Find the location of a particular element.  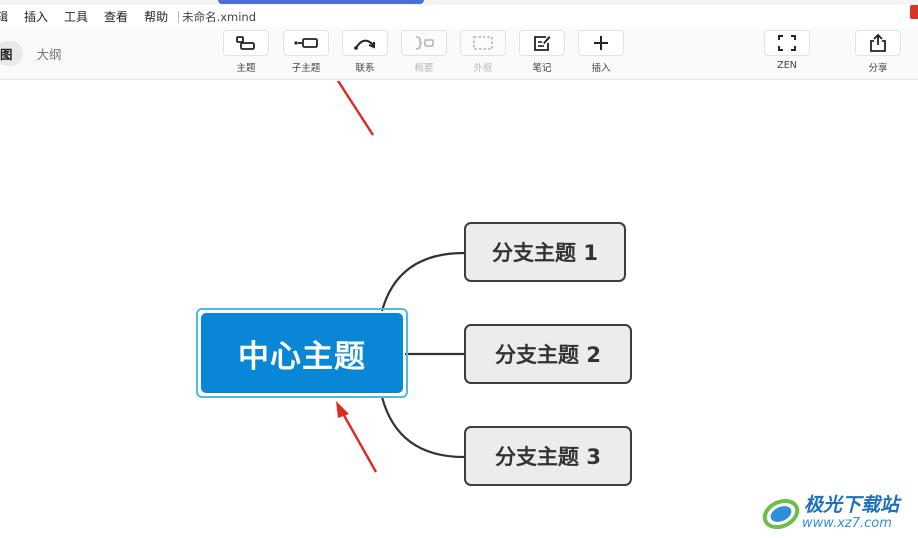

subtopic-tool: 子主题 is located at coordinates (306, 52).